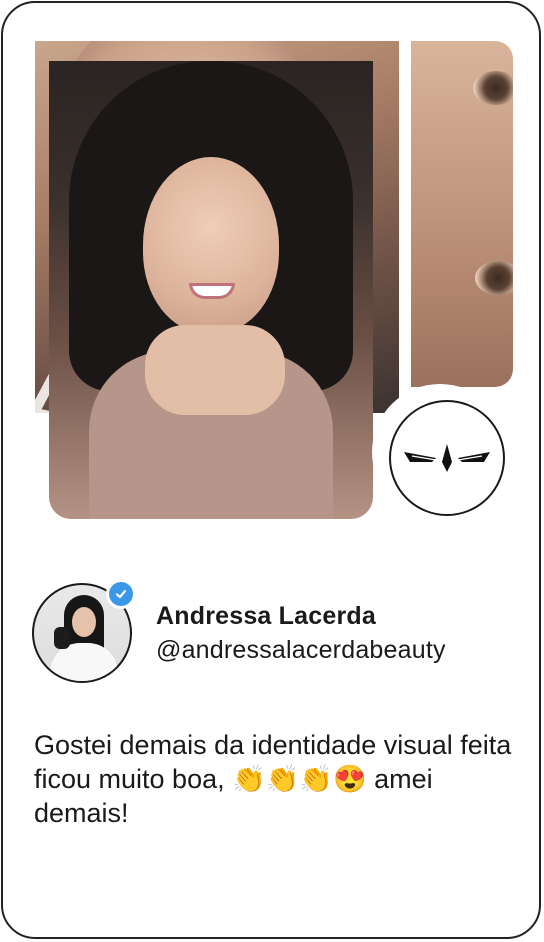 The width and height of the screenshot is (544, 942). I want to click on verified-check-icon, so click(121, 594).